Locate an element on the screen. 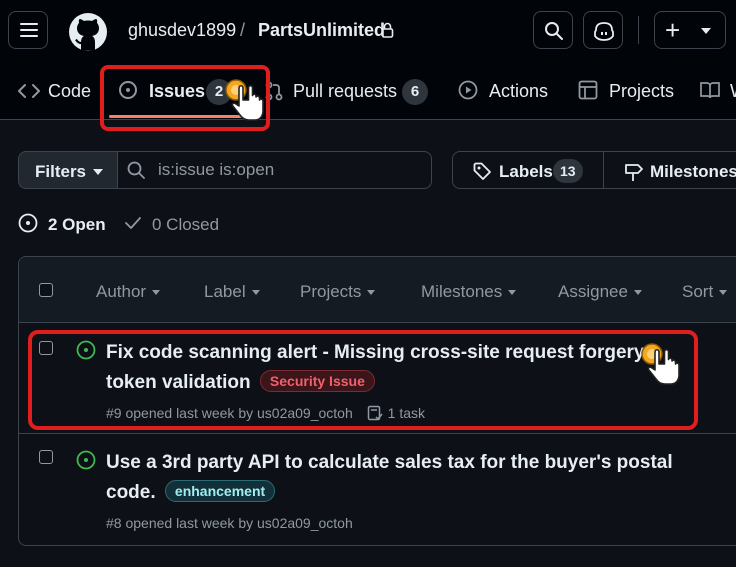 The width and height of the screenshot is (736, 567). tab-projects: Projects is located at coordinates (628, 91).